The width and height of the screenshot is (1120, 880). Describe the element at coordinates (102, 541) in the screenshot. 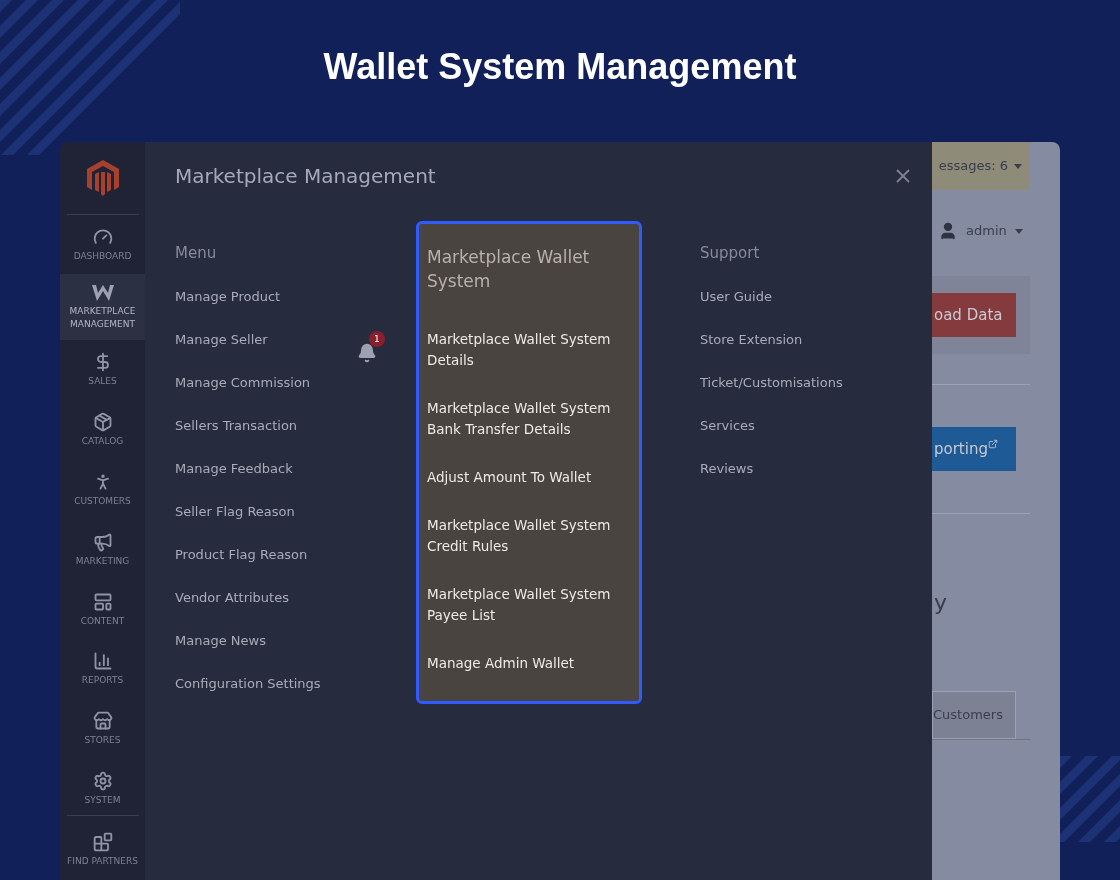

I see `megaphone-icon` at that location.